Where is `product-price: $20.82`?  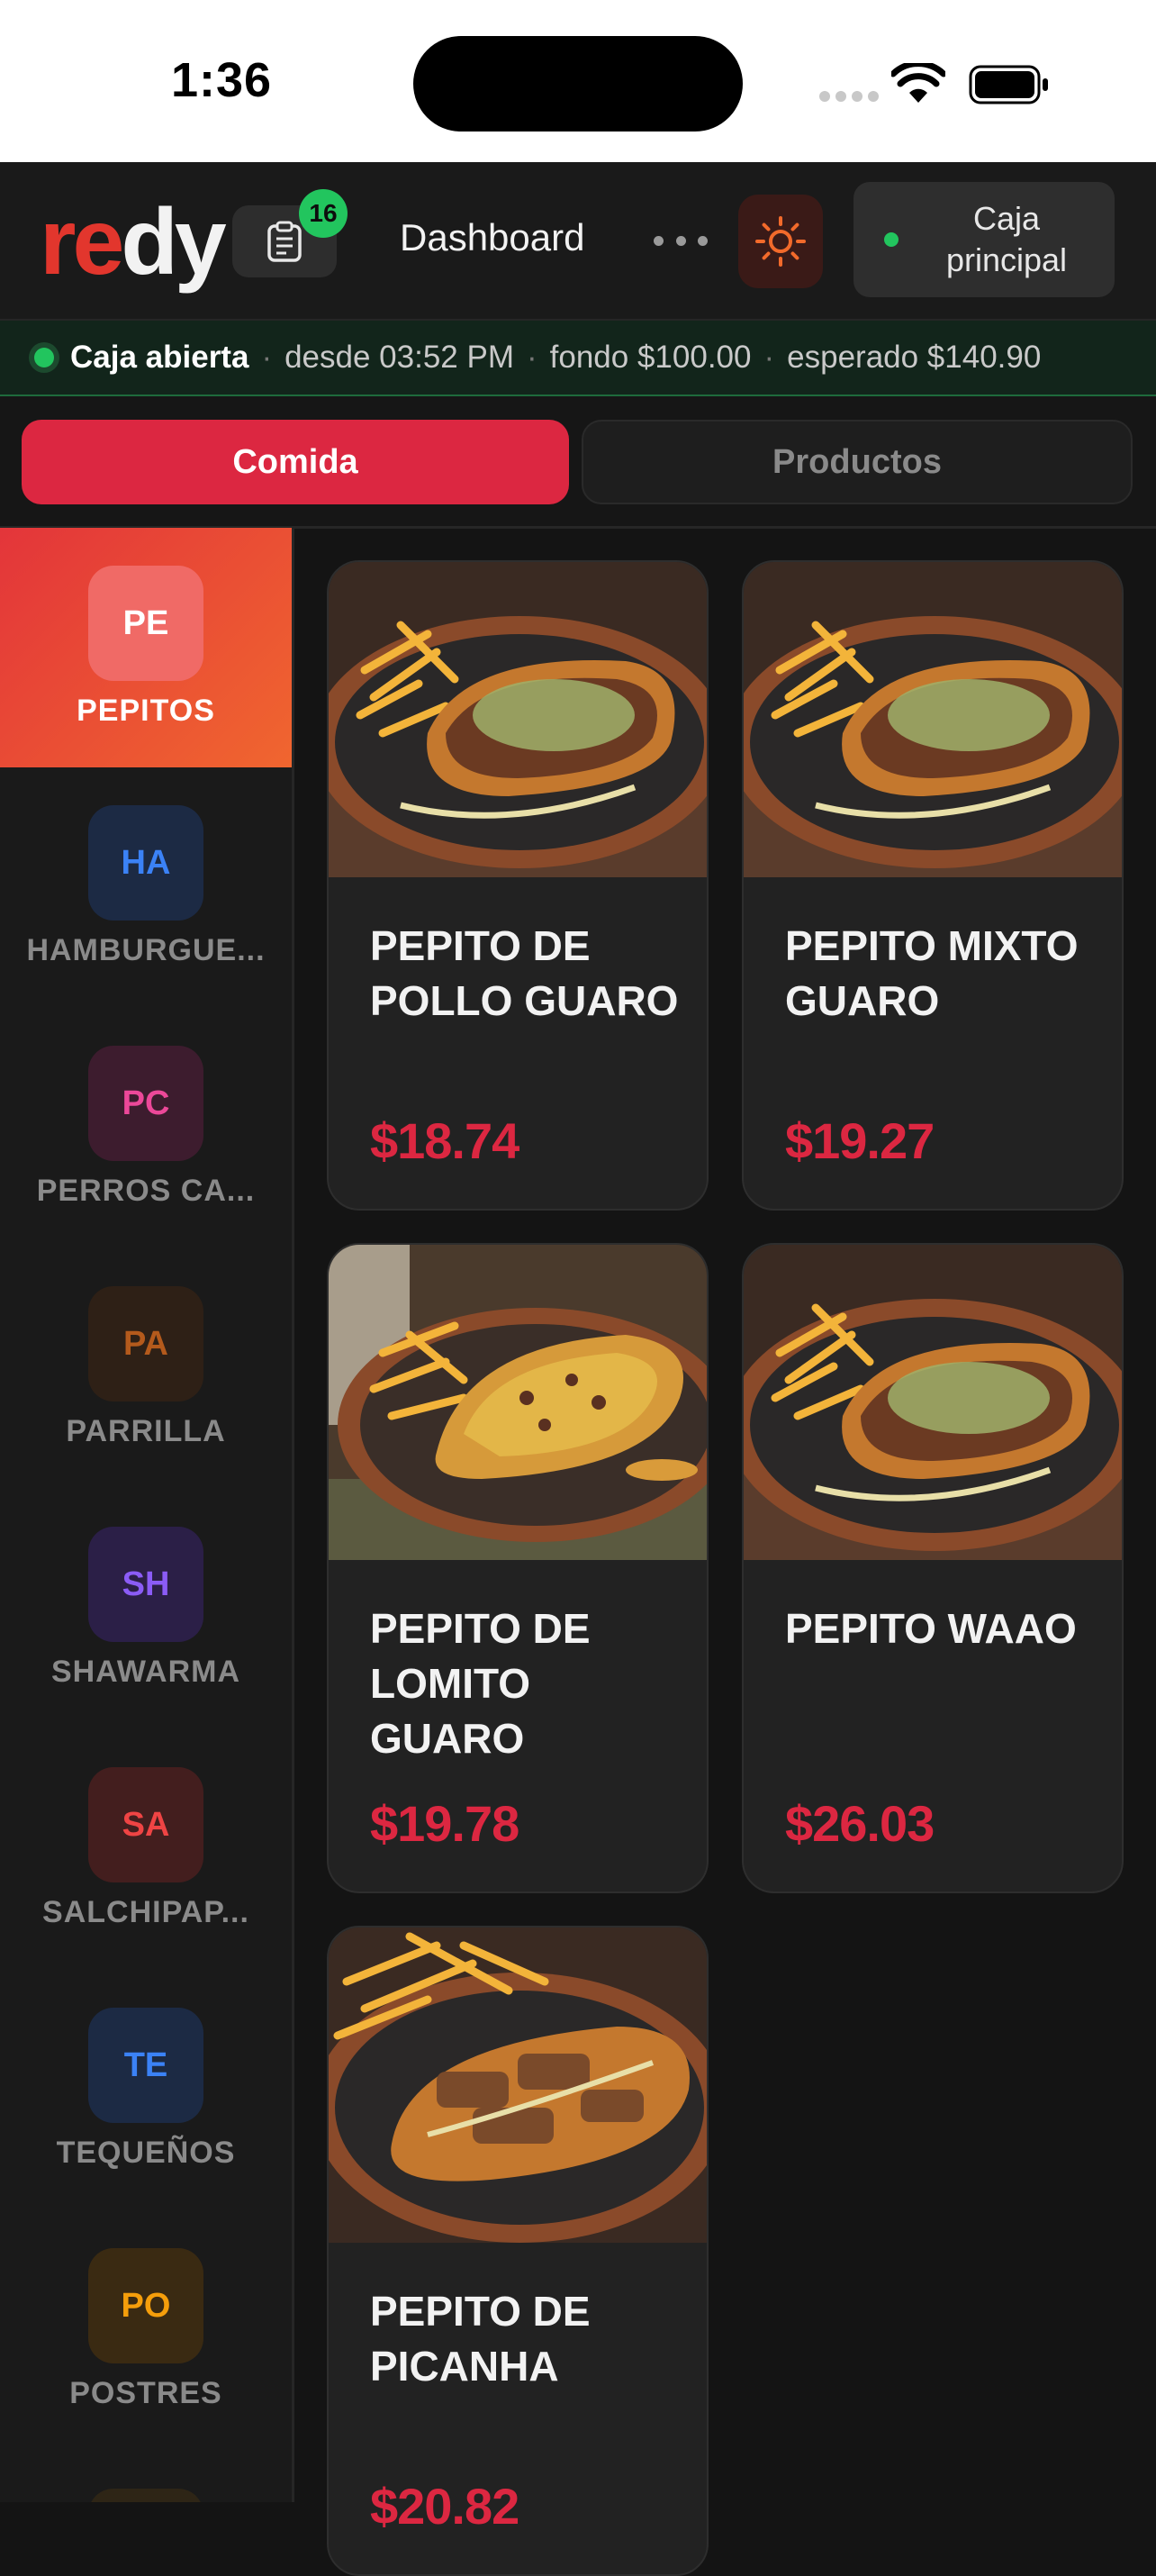
product-price: $20.82 is located at coordinates (444, 2507).